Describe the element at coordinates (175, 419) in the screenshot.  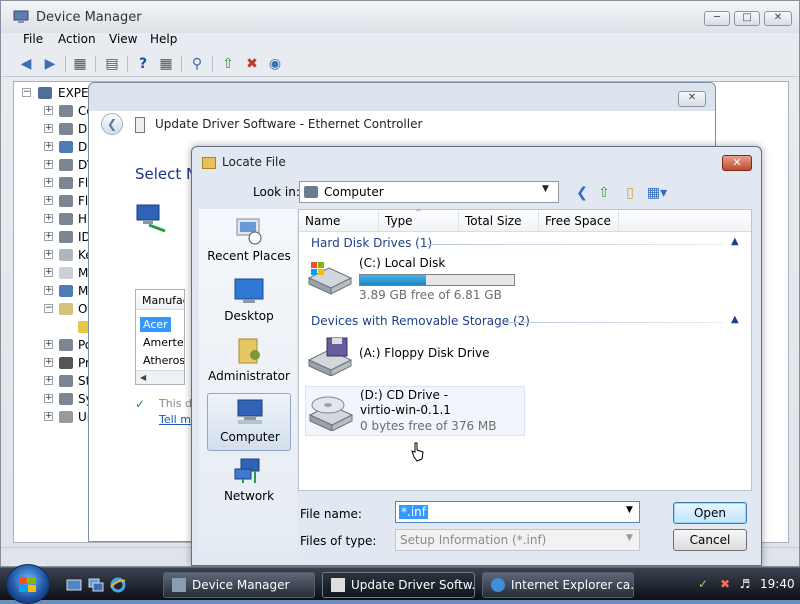
I see `tell-me-link: Tell m` at that location.